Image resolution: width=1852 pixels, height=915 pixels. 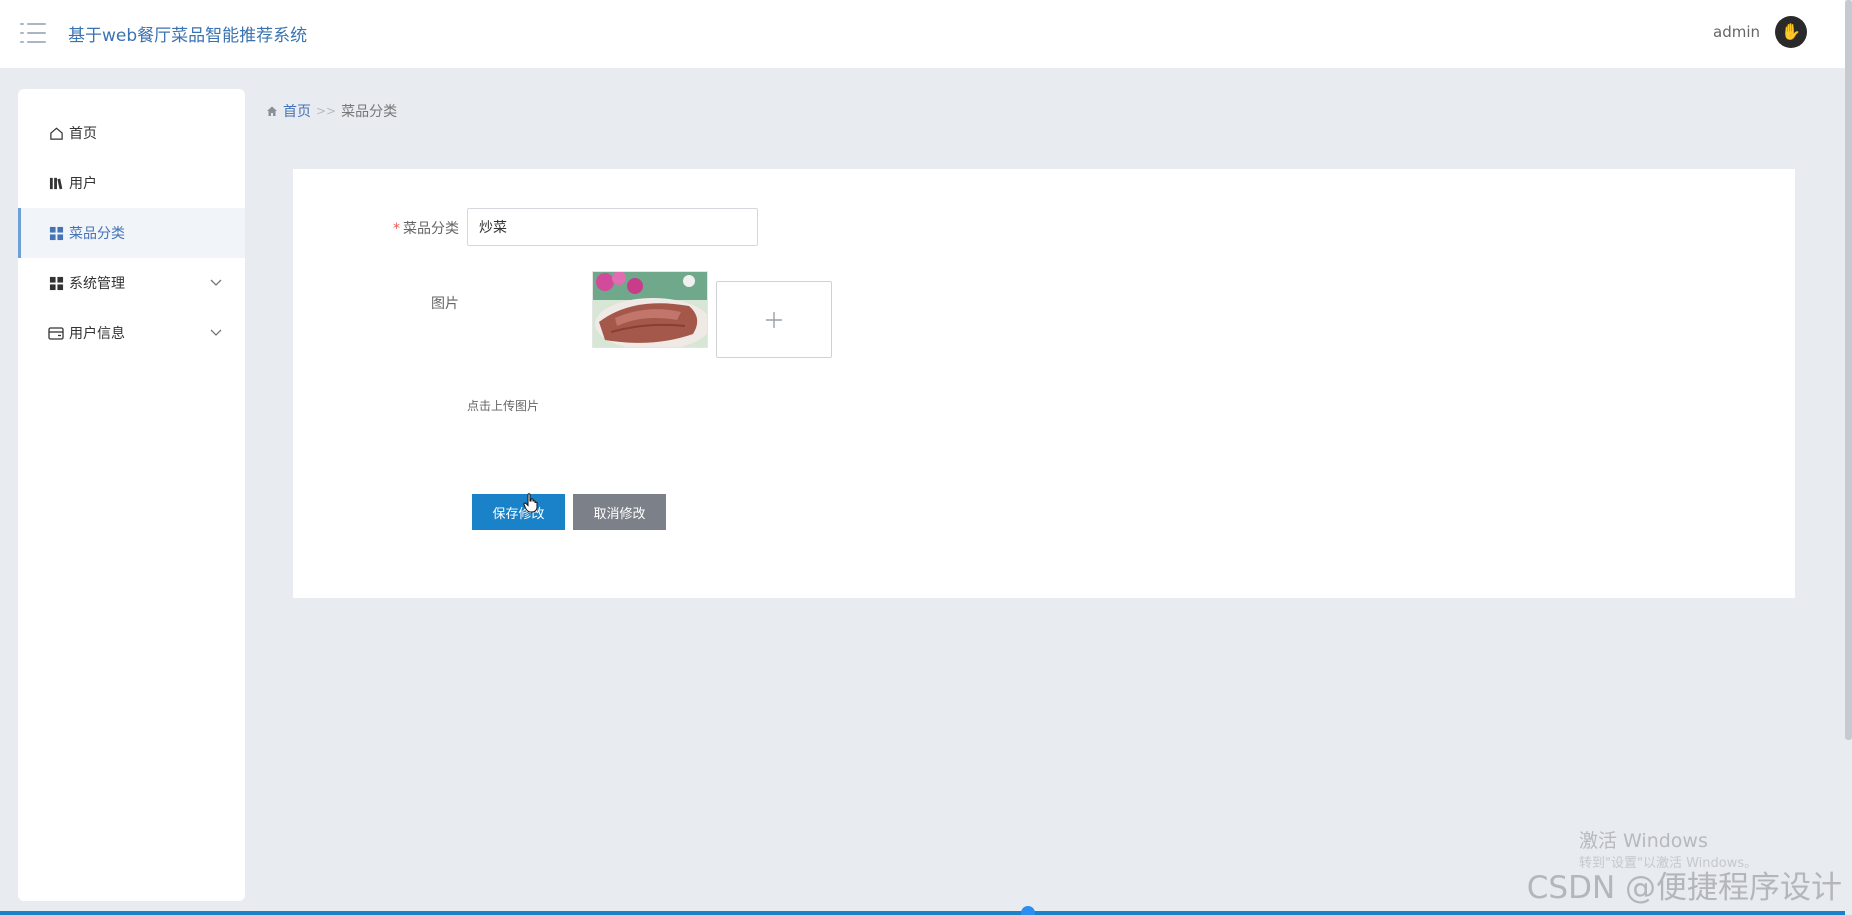 I want to click on breadcrumb: 首页 >> 菜品分类, so click(x=331, y=111).